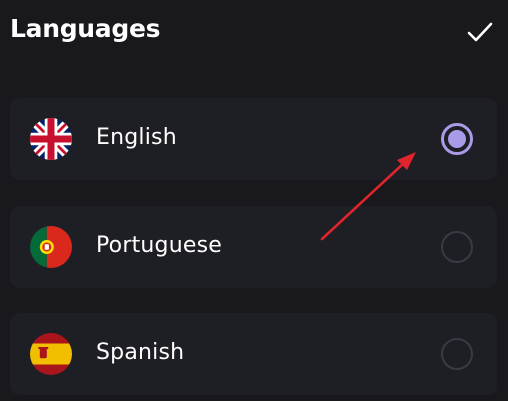  I want to click on radio-button-portuguese, so click(457, 247).